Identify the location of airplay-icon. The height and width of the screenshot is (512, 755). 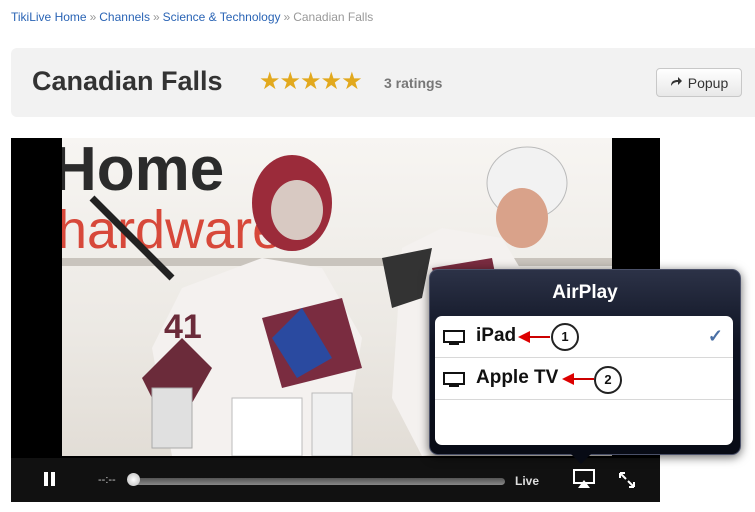
(584, 479).